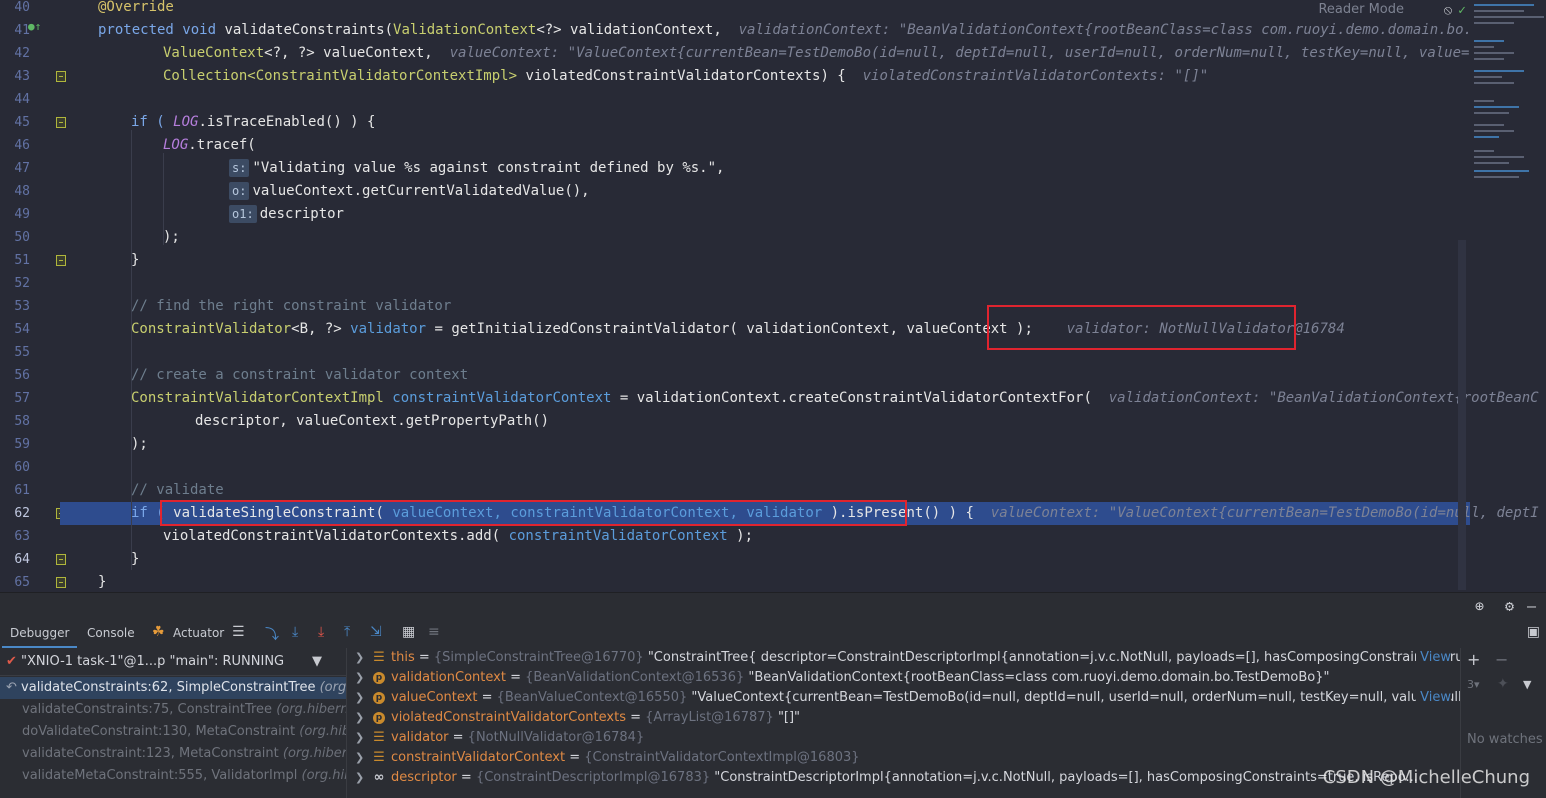  I want to click on trace-icon: ≡, so click(434, 632).